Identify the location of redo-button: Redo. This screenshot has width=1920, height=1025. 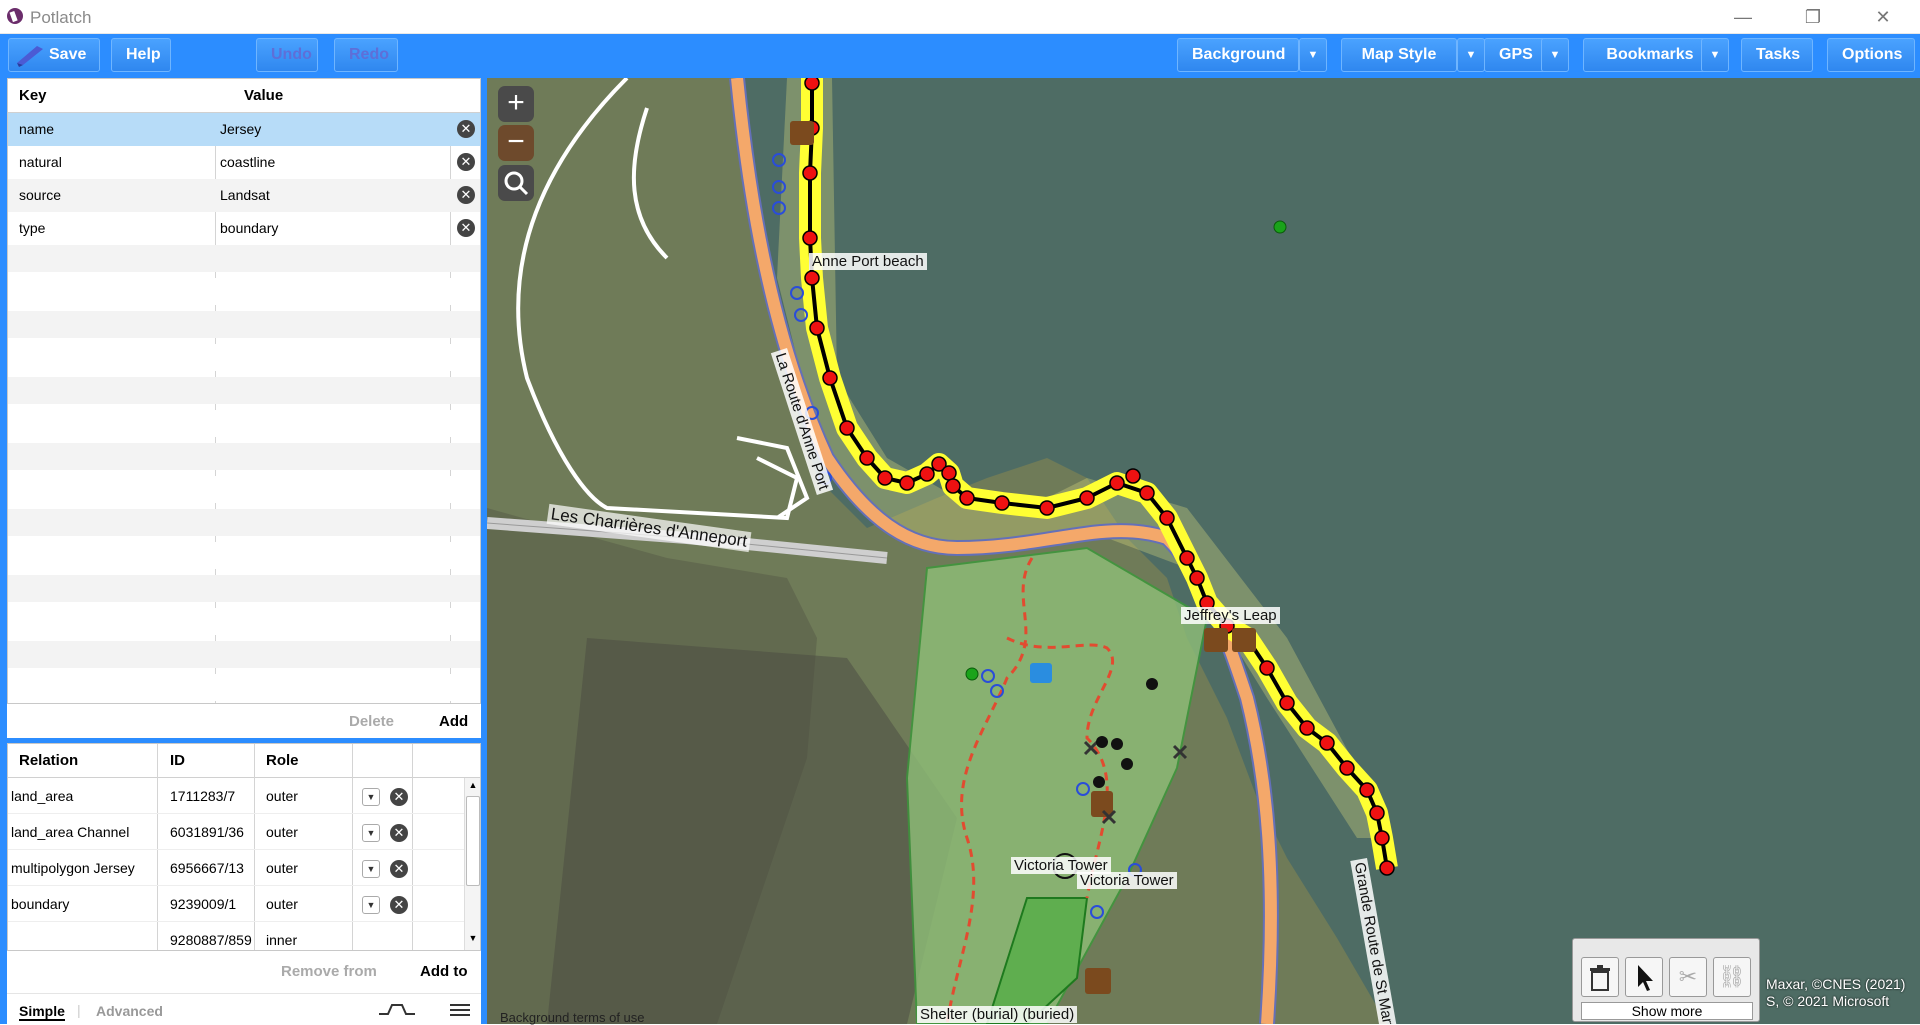
(366, 55).